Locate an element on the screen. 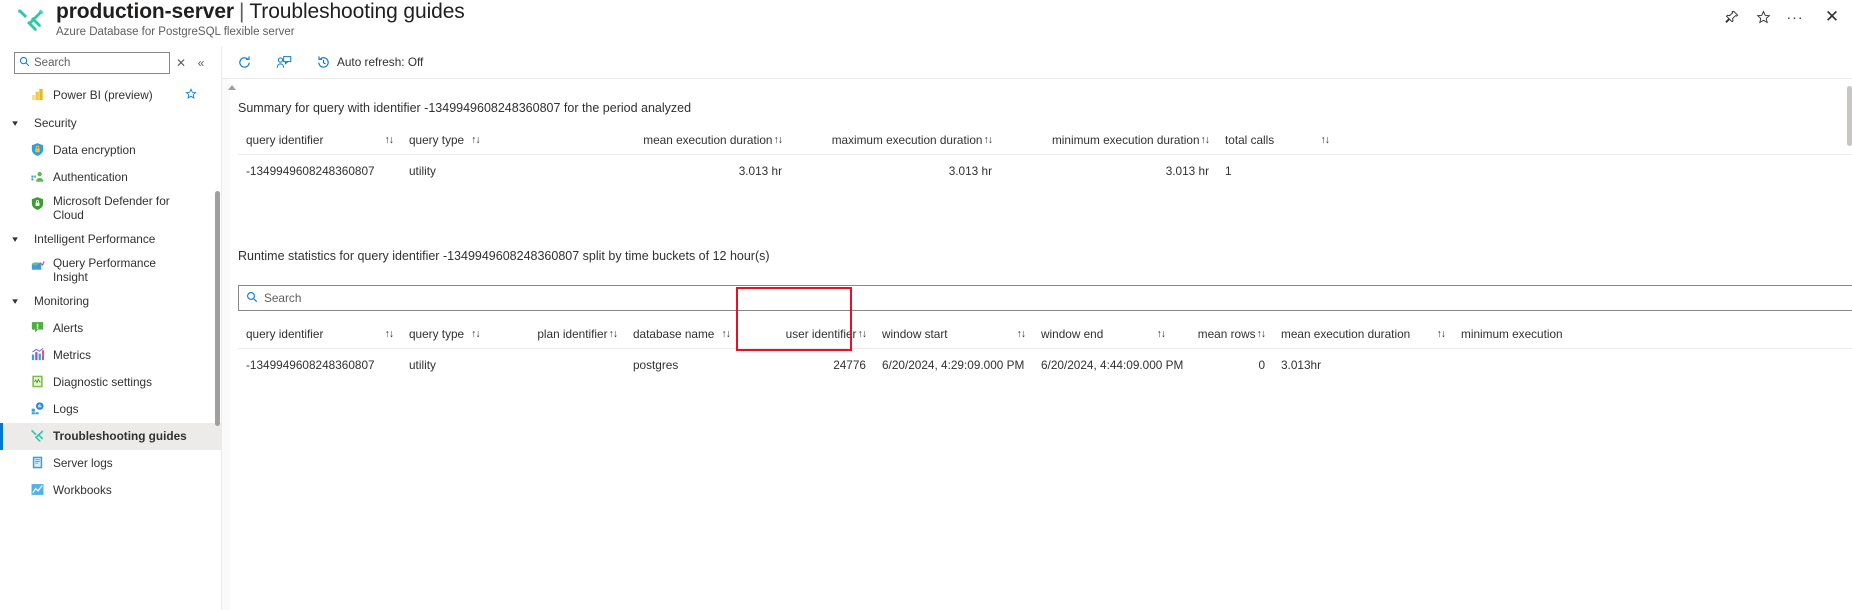  clock-history-icon is located at coordinates (323, 62).